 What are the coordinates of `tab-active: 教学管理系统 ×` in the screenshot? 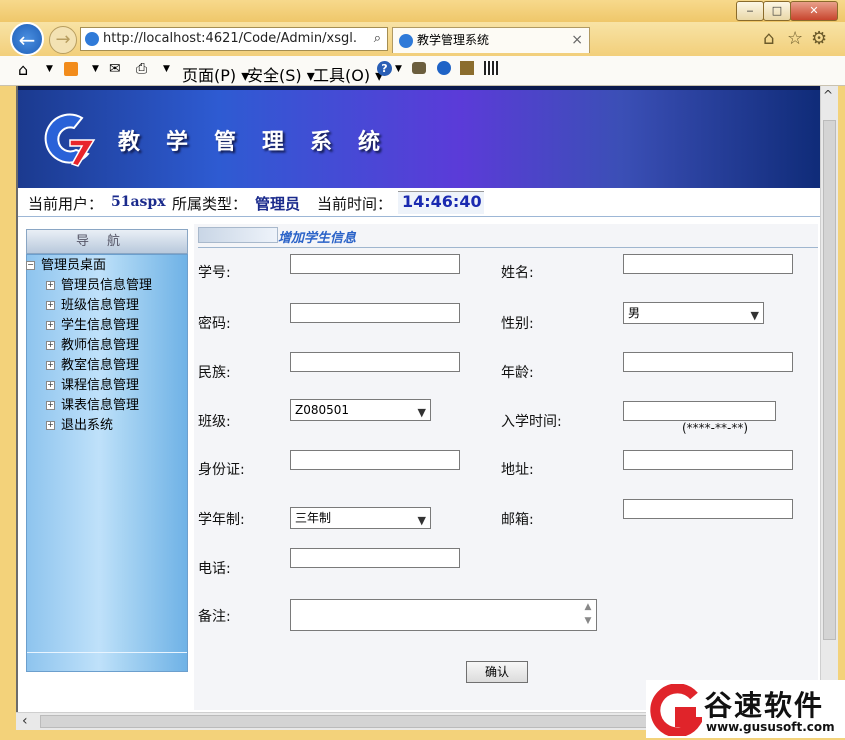 It's located at (491, 40).